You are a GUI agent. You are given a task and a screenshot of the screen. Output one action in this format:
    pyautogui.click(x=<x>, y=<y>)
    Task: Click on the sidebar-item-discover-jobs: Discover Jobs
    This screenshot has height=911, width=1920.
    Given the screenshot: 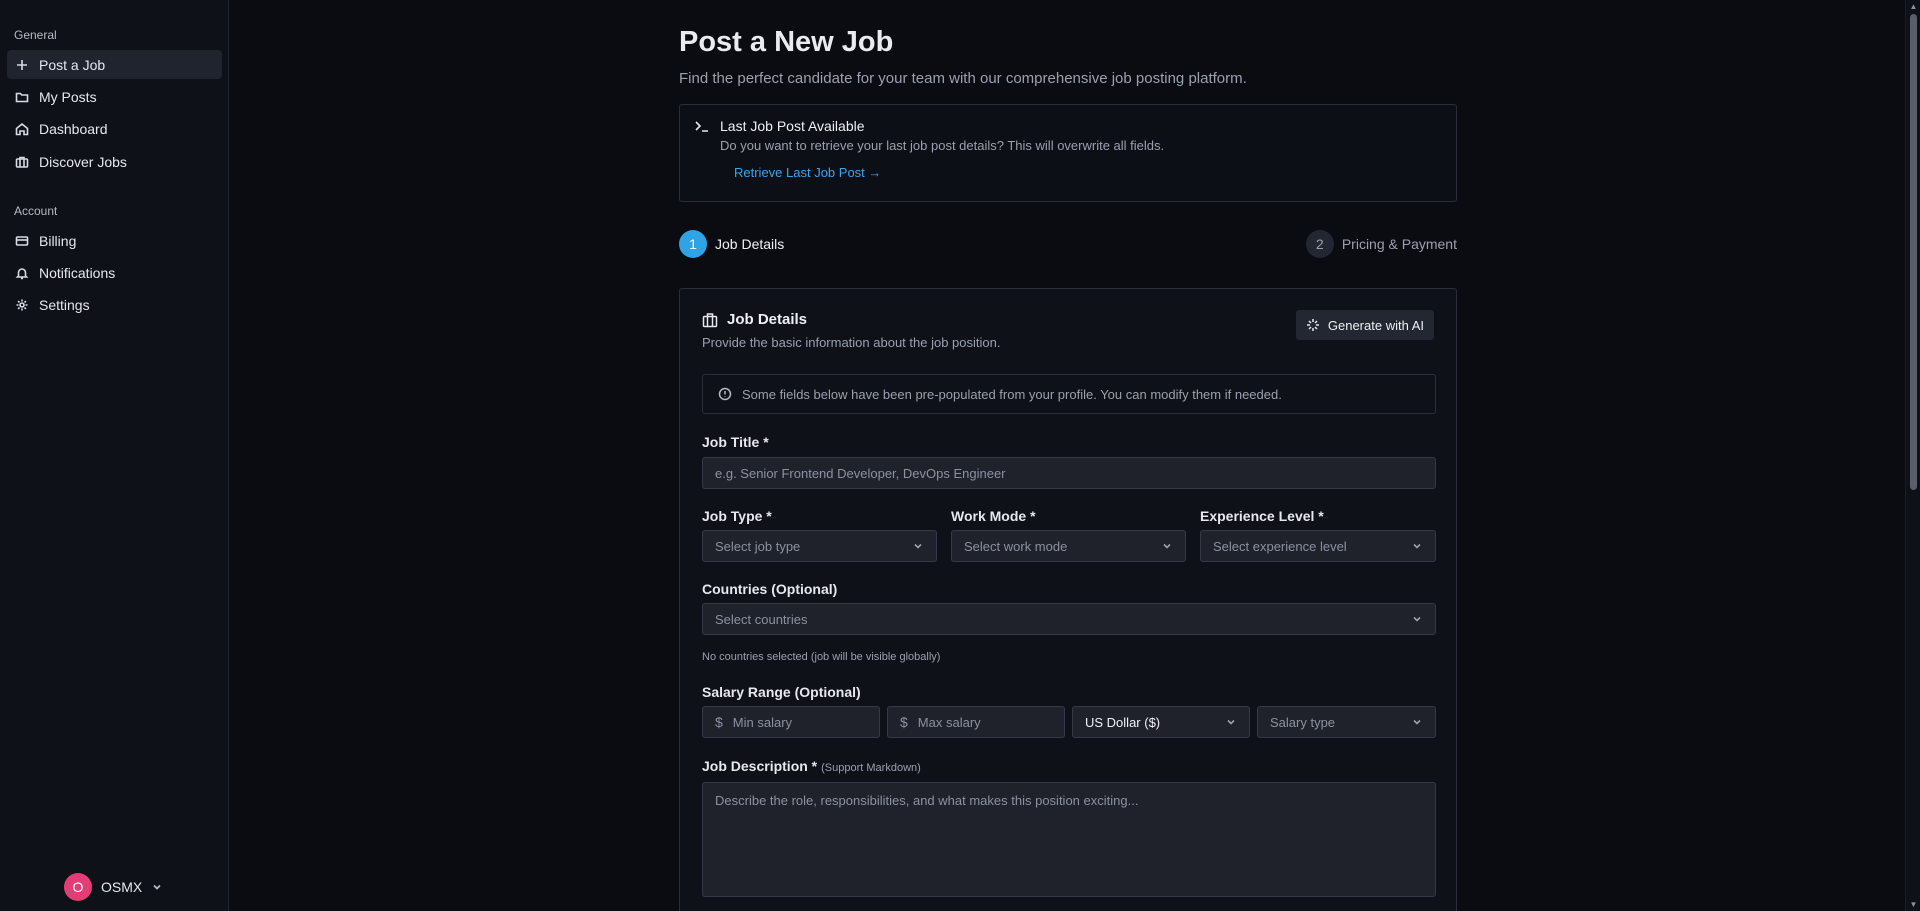 What is the action you would take?
    pyautogui.click(x=114, y=161)
    